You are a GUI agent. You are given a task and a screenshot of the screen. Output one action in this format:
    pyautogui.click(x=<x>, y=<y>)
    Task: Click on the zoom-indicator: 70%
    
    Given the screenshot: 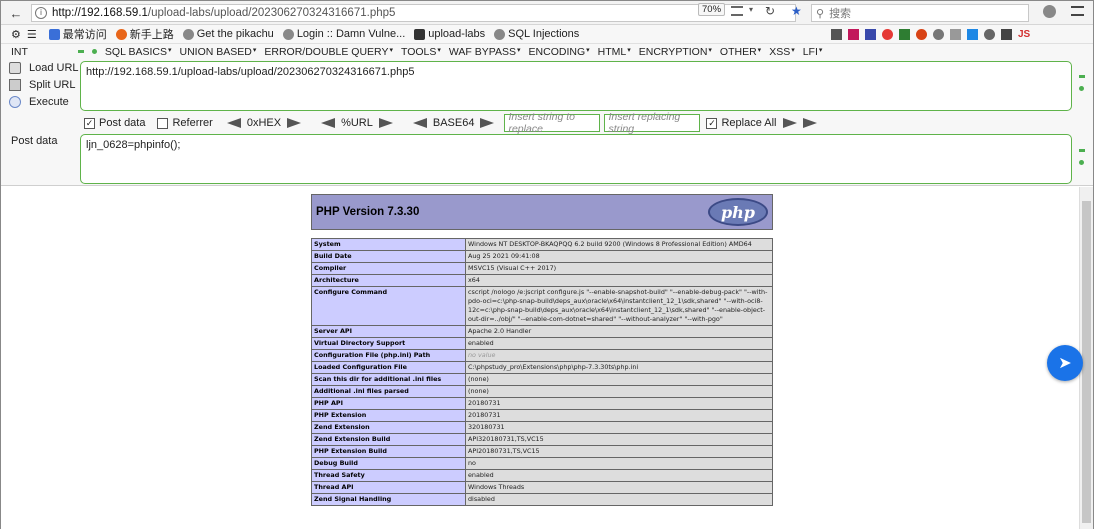 What is the action you would take?
    pyautogui.click(x=712, y=9)
    